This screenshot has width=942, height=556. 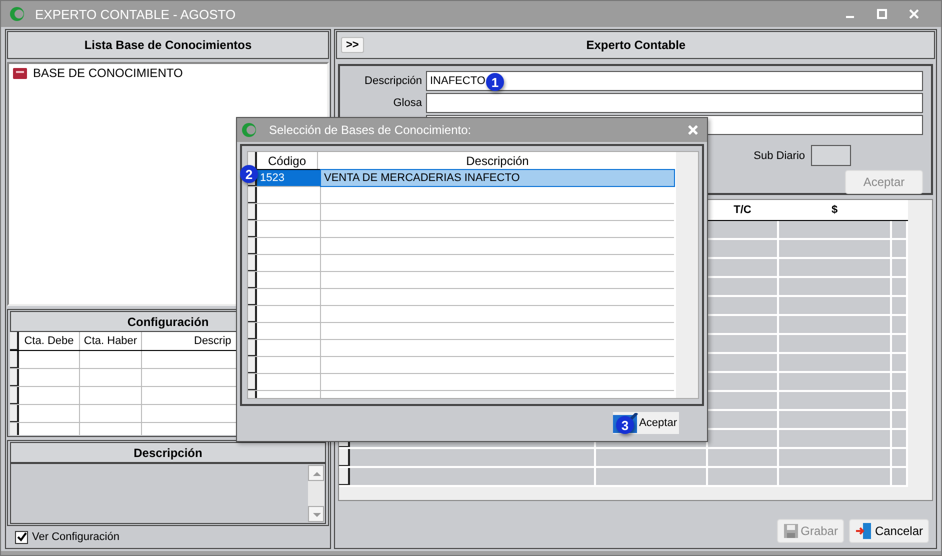 What do you see at coordinates (168, 45) in the screenshot?
I see `panel-header: Lista Base de Conocimientos` at bounding box center [168, 45].